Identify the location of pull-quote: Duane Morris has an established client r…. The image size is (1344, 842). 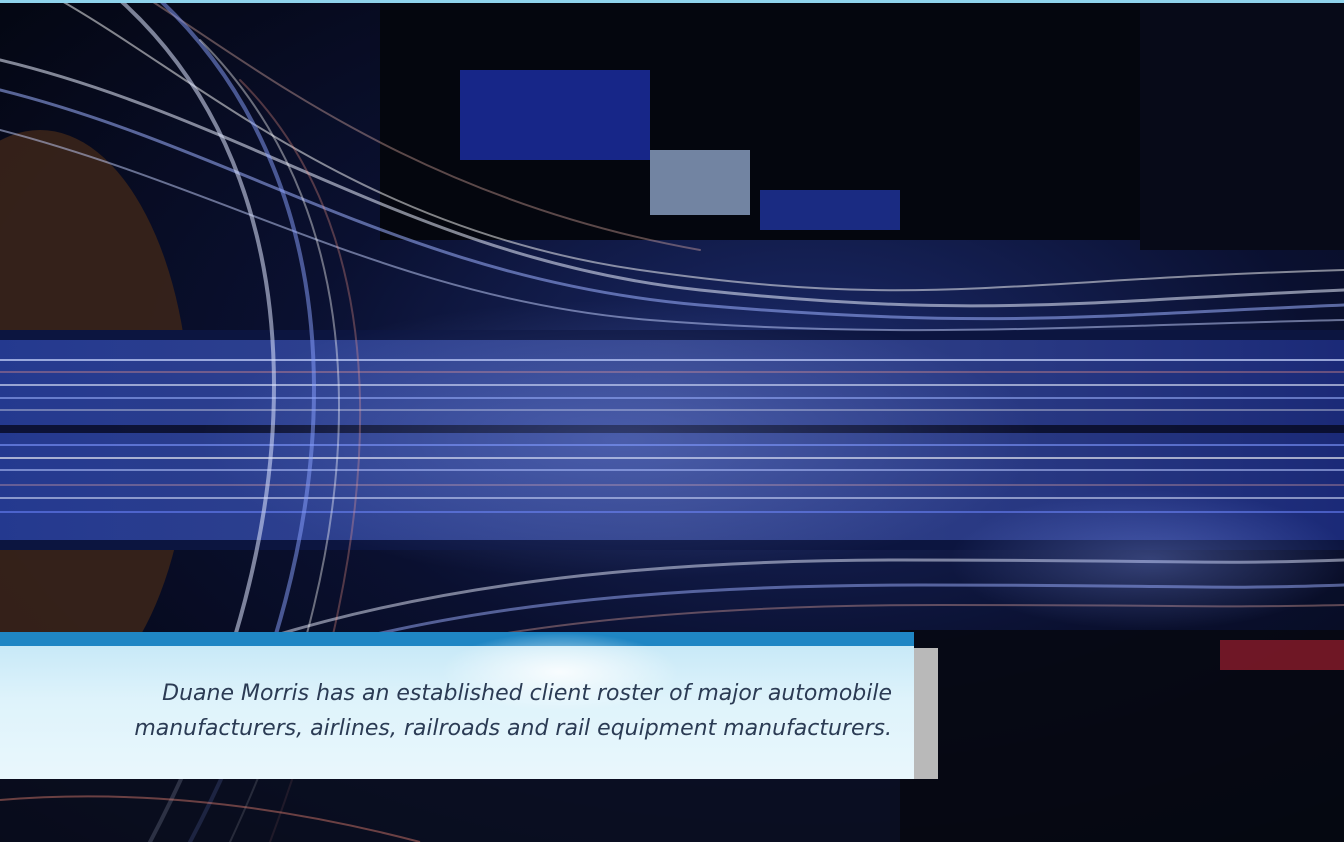
(452, 711).